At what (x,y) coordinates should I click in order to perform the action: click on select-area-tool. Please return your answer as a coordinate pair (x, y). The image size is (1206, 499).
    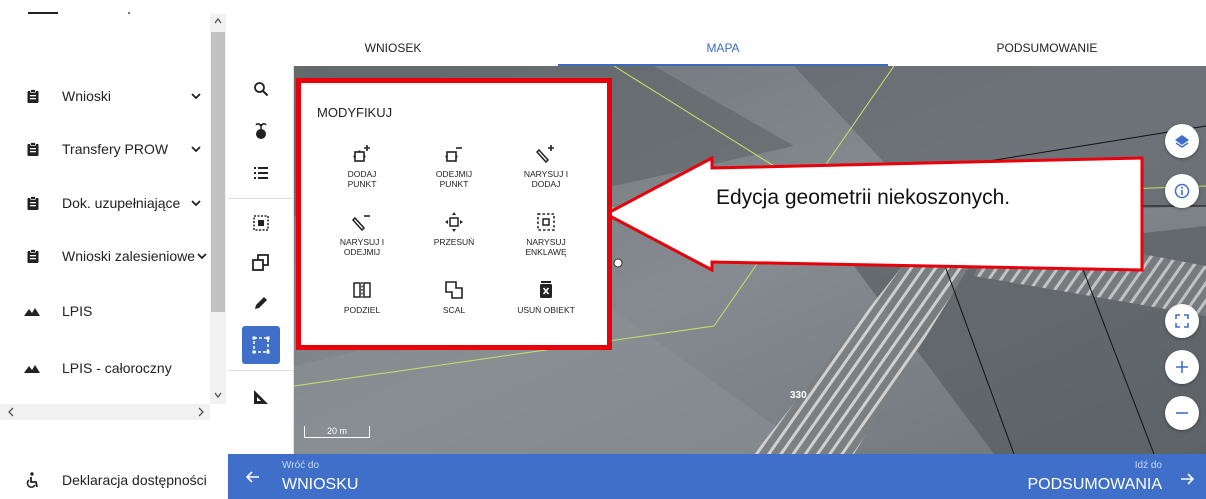
    Looking at the image, I should click on (261, 223).